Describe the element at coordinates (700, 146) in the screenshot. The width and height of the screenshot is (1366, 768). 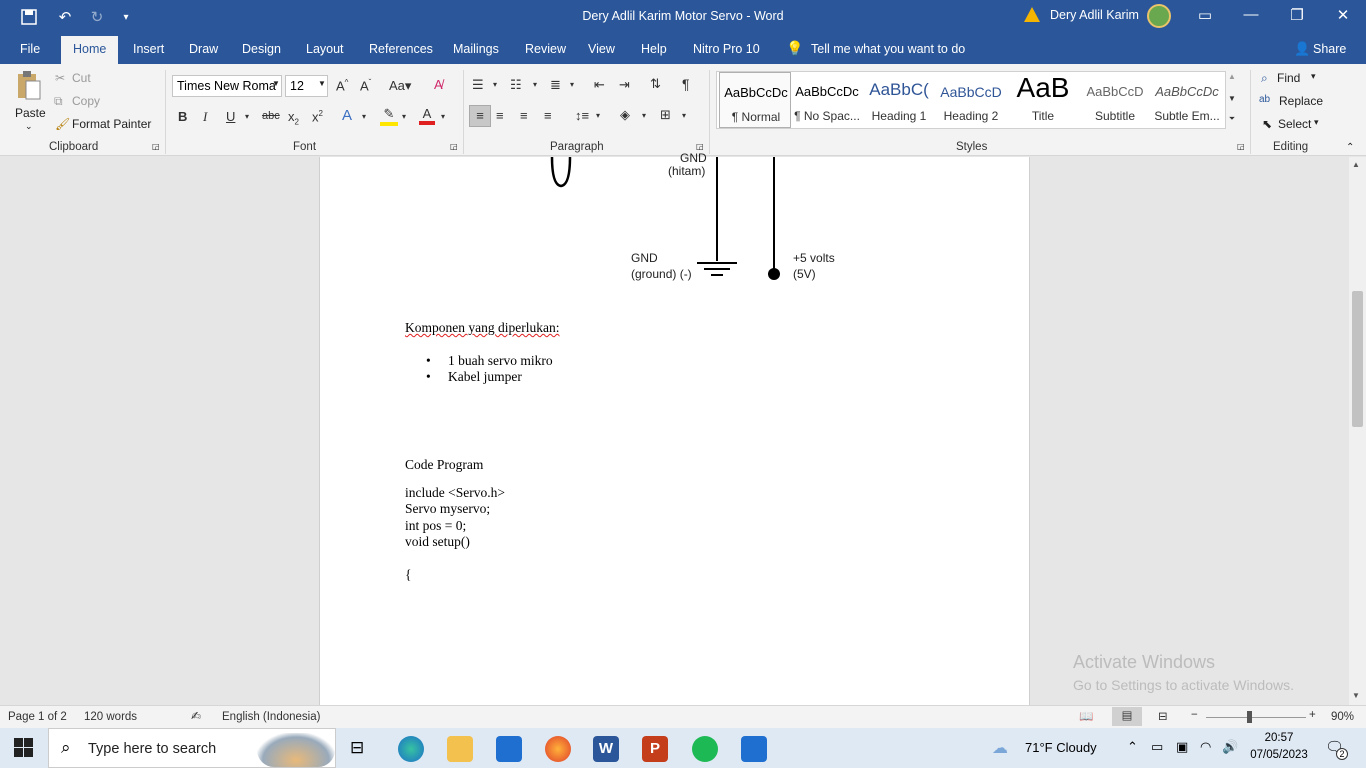
I see `paragraph-launcher-icon: ◲` at that location.